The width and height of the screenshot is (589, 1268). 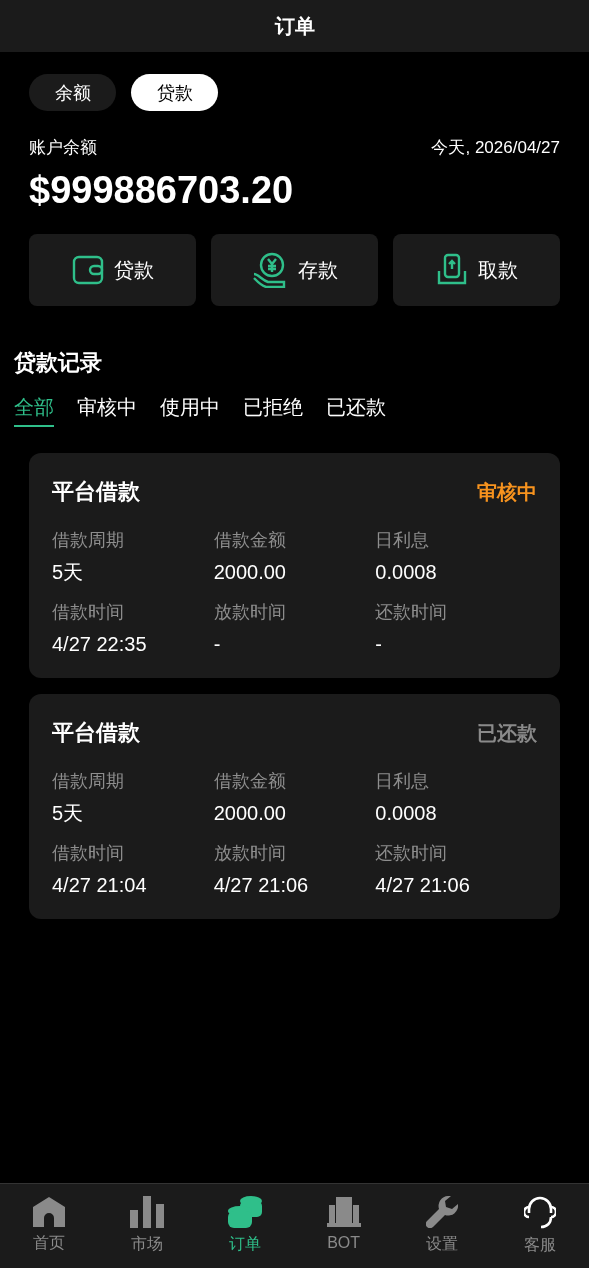 I want to click on loan-status: 审核中, so click(x=507, y=492).